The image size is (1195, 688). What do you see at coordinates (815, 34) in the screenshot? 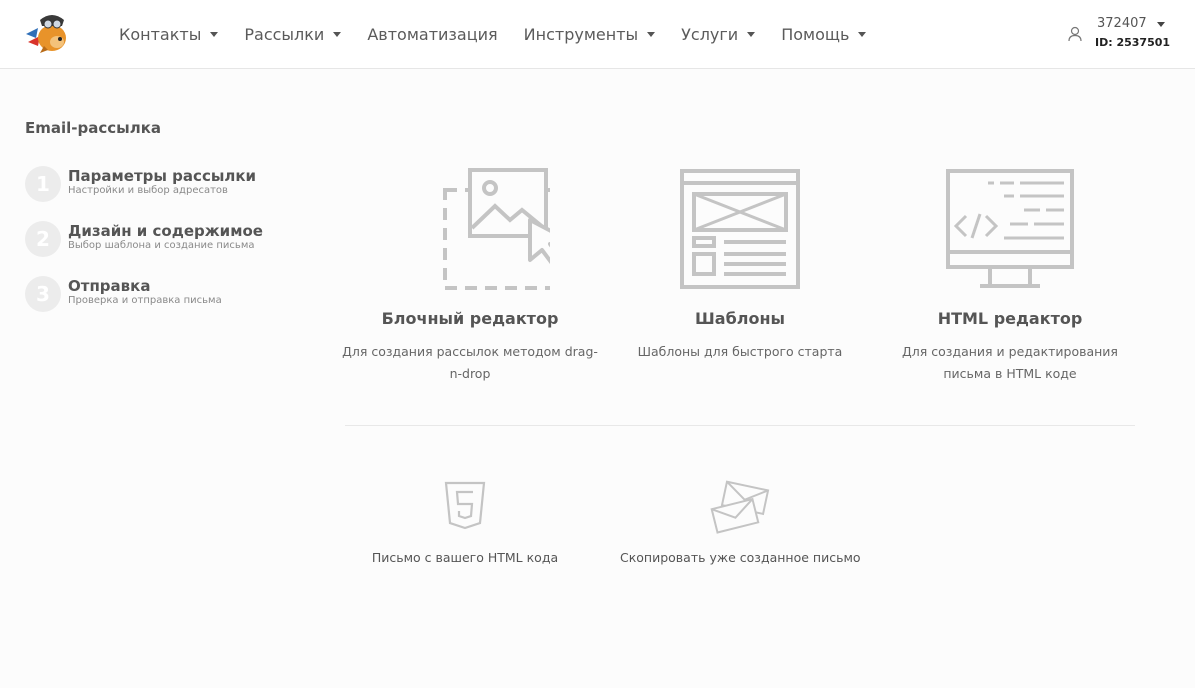
I see `nav-help-label: Помощь` at bounding box center [815, 34].